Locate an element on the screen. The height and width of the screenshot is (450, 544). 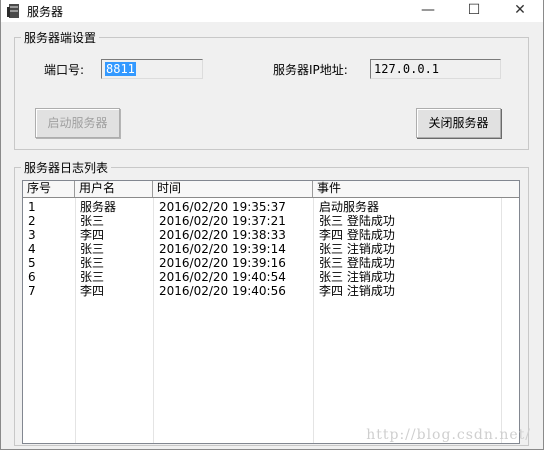
table-row: 5 张三 2016/02/20 19:39:16 张三 登陆成功 is located at coordinates (271, 263).